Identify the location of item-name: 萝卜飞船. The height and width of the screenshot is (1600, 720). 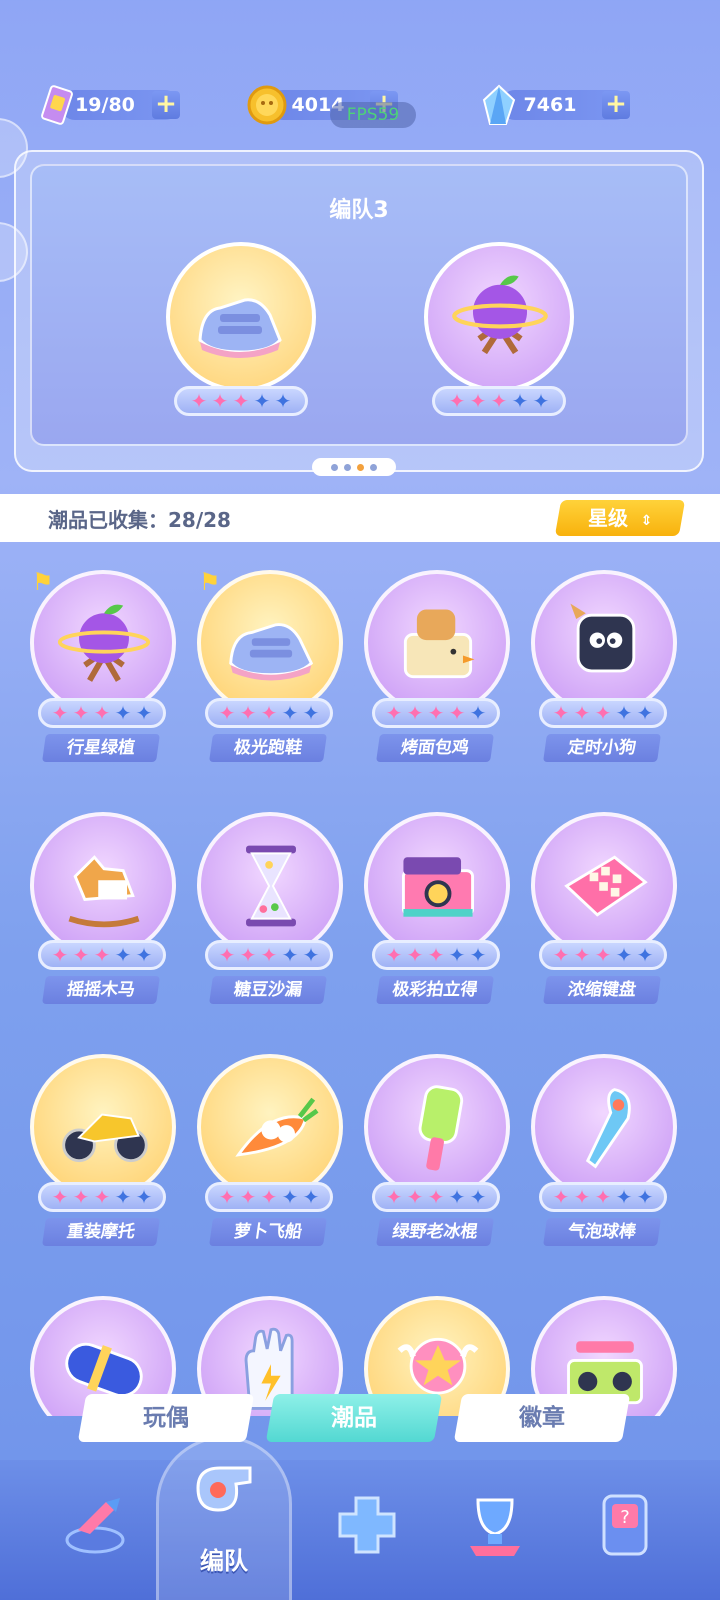
(268, 1232).